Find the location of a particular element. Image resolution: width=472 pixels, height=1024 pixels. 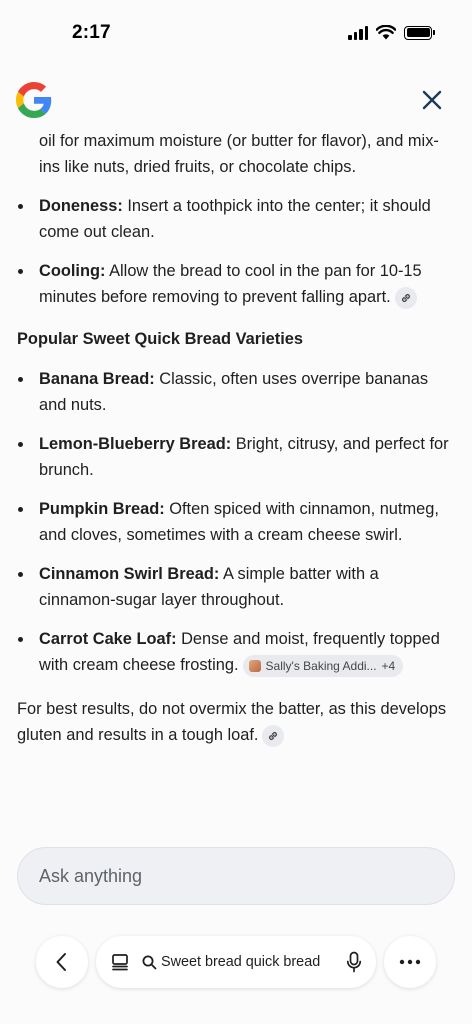

more-options-button is located at coordinates (410, 962).